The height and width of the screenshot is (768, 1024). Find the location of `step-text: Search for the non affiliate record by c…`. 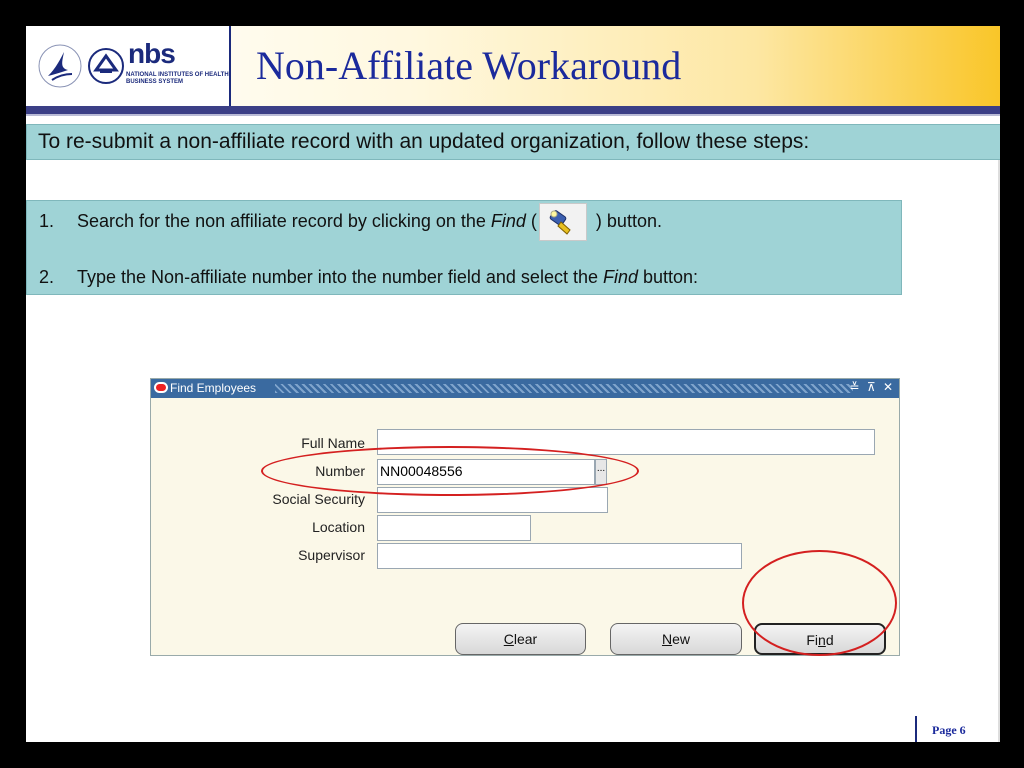

step-text: Search for the non affiliate record by c… is located at coordinates (284, 221).